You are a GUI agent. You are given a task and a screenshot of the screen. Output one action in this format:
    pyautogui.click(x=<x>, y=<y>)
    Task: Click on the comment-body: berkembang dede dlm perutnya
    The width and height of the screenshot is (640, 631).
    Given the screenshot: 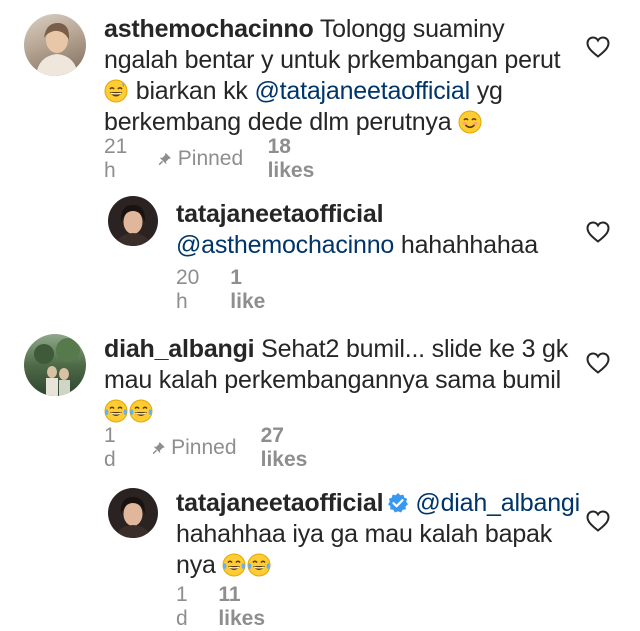 What is the action you would take?
    pyautogui.click(x=278, y=122)
    